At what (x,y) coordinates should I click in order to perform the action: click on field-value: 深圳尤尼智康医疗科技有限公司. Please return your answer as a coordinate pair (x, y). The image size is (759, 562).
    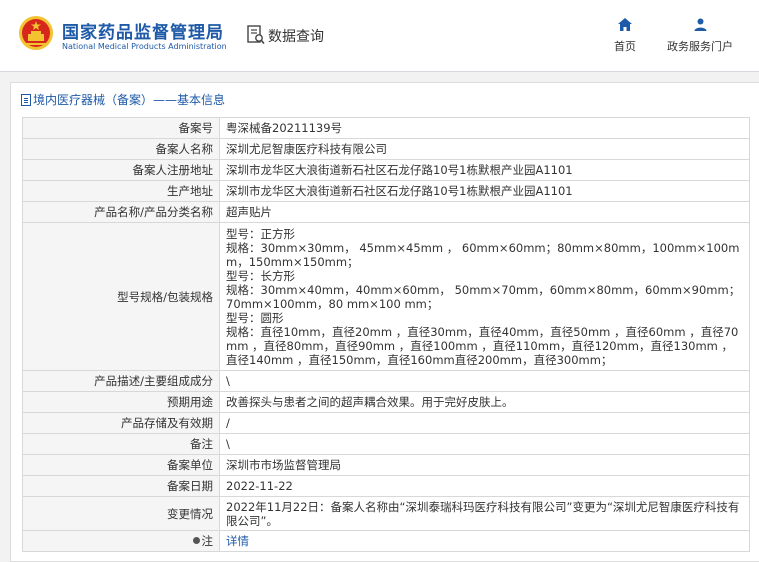
    Looking at the image, I should click on (484, 149).